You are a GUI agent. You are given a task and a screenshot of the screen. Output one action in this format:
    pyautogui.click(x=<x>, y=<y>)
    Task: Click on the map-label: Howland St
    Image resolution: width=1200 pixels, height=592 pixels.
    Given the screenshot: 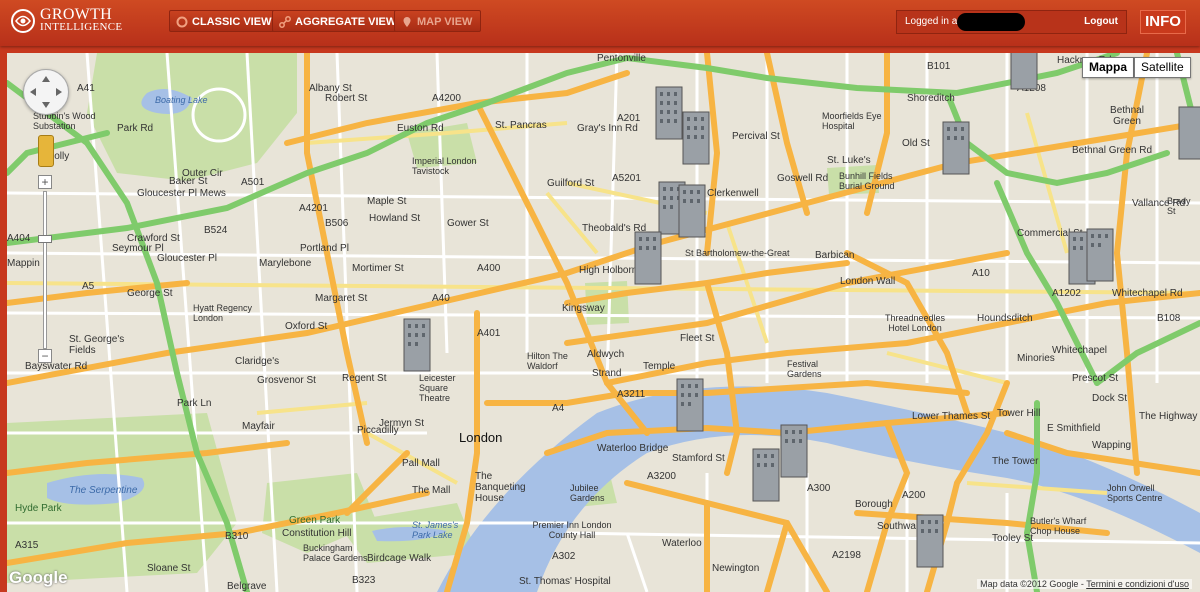 What is the action you would take?
    pyautogui.click(x=395, y=218)
    